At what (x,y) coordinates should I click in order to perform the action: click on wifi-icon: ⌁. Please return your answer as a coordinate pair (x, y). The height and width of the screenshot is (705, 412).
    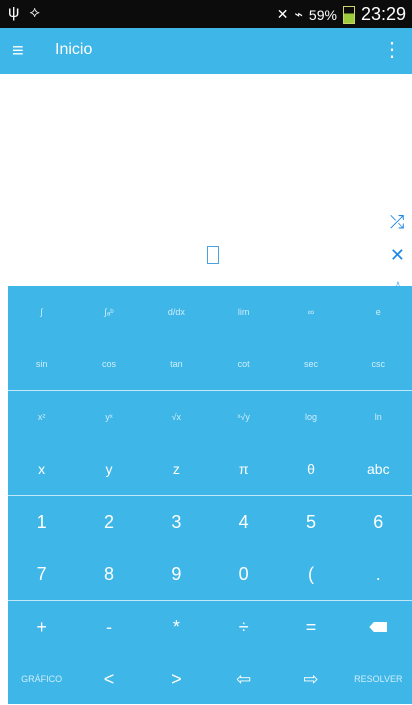
    Looking at the image, I should click on (298, 14).